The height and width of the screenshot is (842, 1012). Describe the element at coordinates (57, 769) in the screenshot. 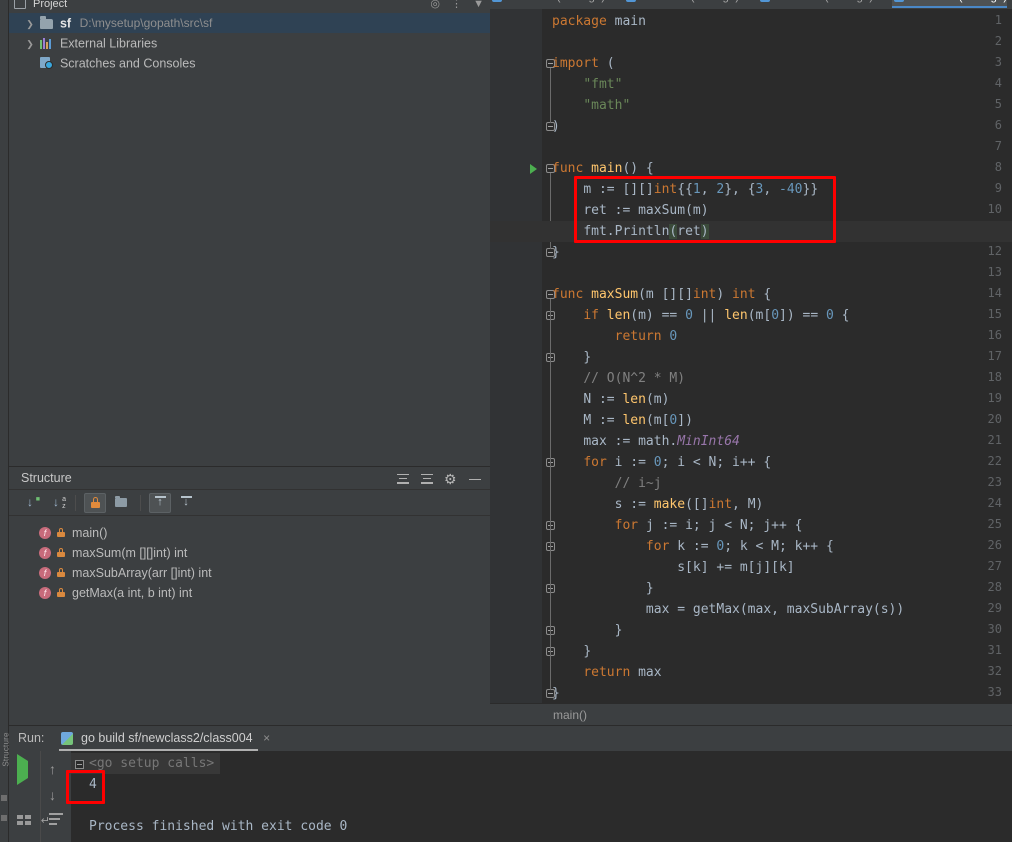

I see `up-arrow-icon: ↑` at that location.